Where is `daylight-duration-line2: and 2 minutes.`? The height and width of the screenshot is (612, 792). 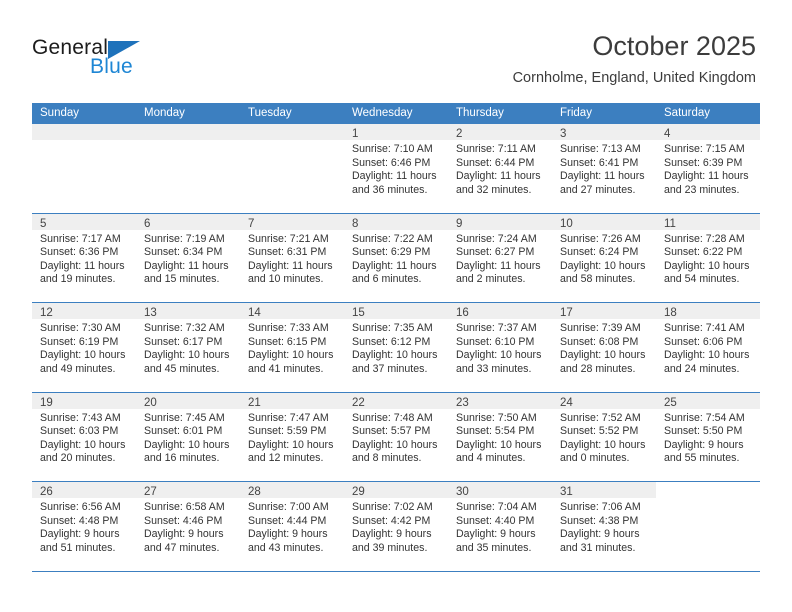 daylight-duration-line2: and 2 minutes. is located at coordinates (491, 279).